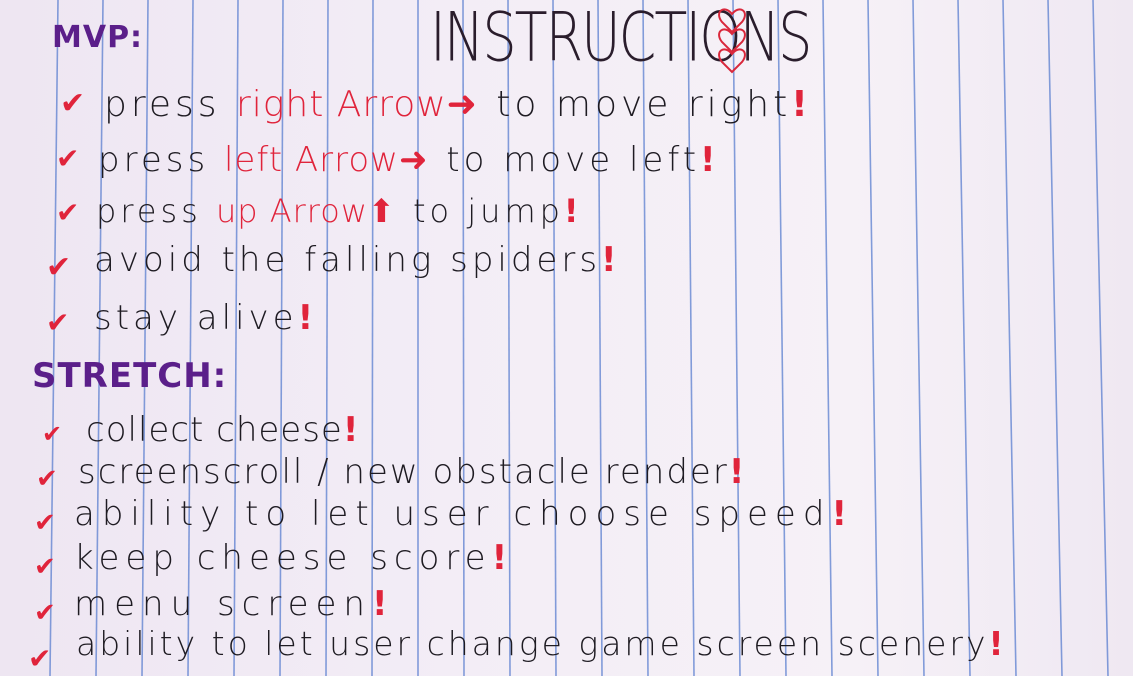 The height and width of the screenshot is (676, 1133). Describe the element at coordinates (98, 37) in the screenshot. I see `mvp-heading: MVP:` at that location.